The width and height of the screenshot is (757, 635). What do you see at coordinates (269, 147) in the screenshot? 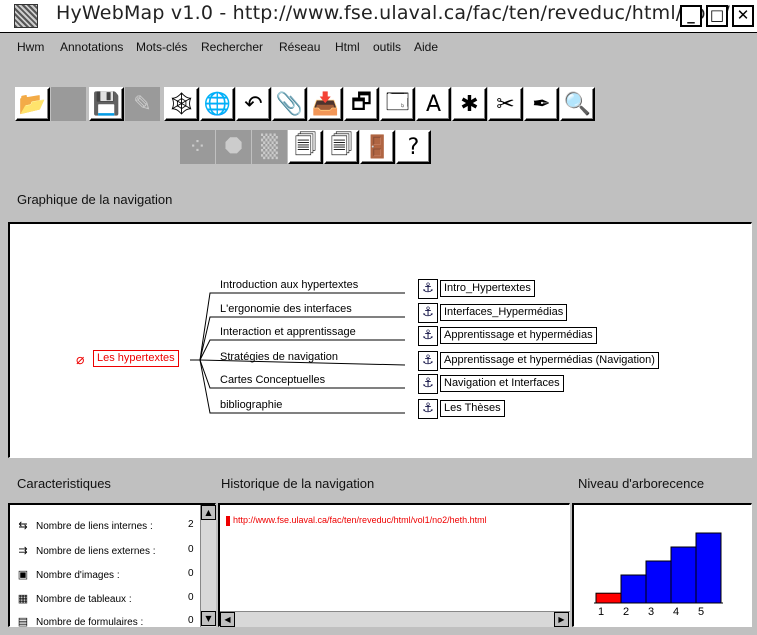
I see `noise-icon: ▒` at bounding box center [269, 147].